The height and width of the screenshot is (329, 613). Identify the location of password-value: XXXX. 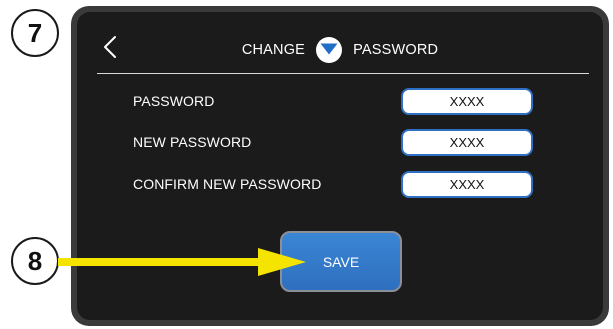
(467, 101).